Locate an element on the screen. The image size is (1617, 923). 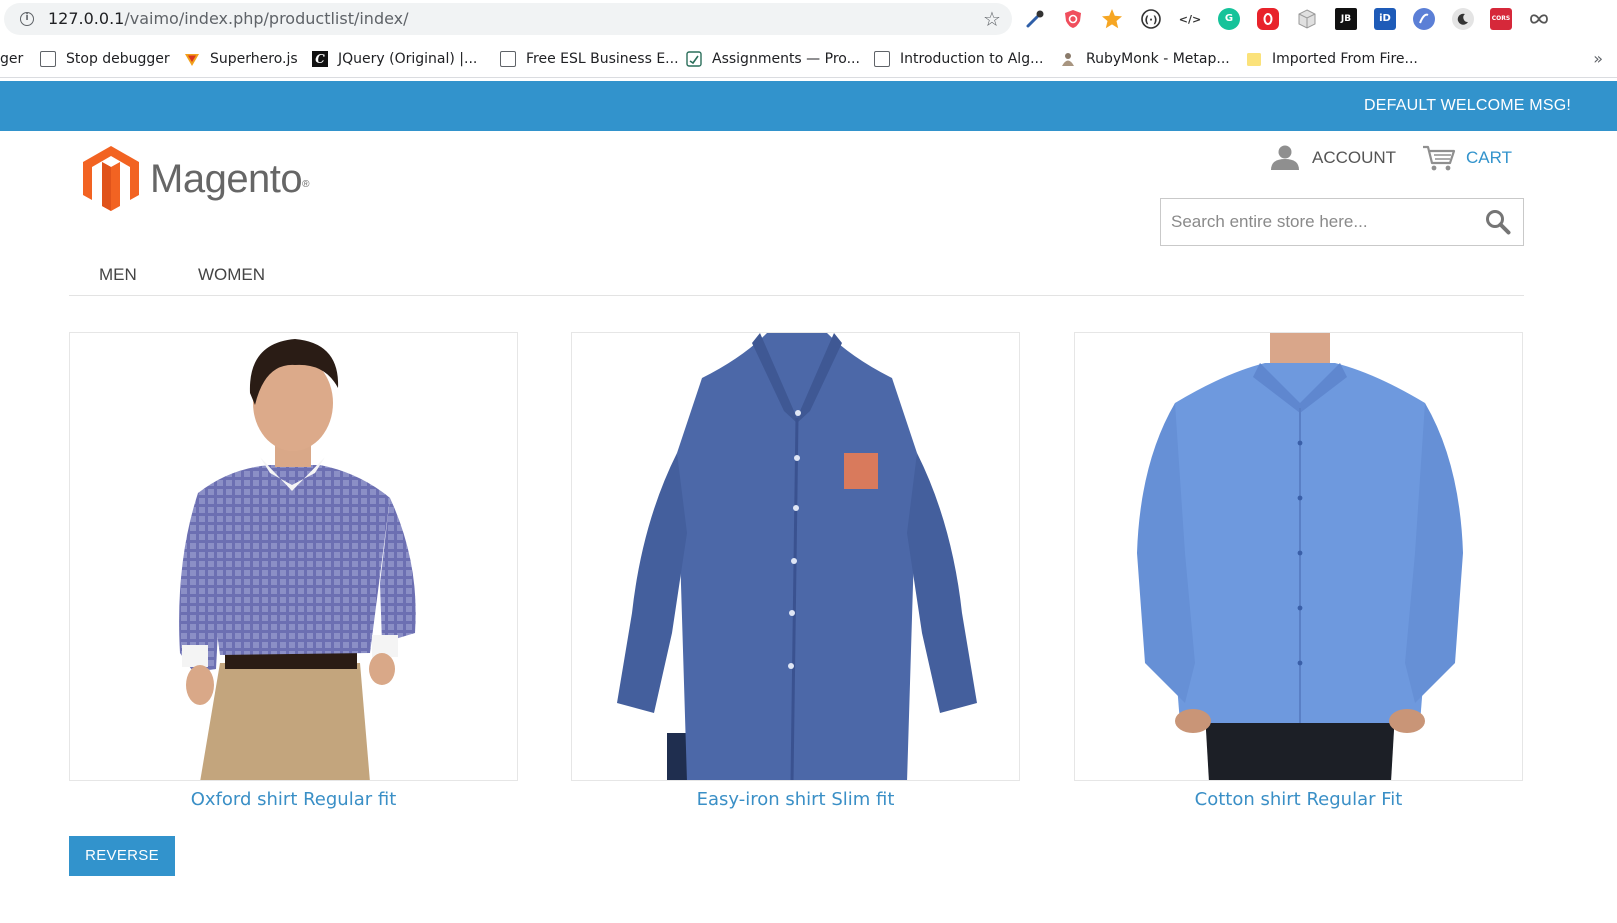
grammarly-icon: G is located at coordinates (1229, 19).